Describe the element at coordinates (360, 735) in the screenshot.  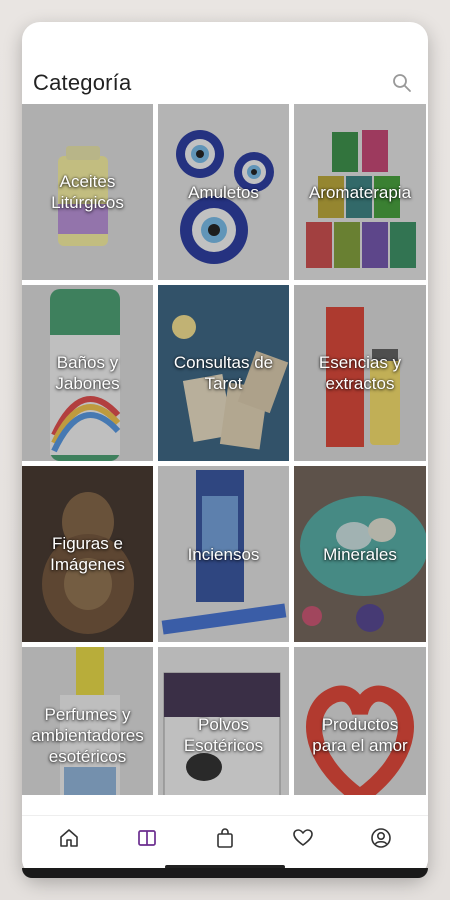
I see `category-label: Productos para el amor` at that location.